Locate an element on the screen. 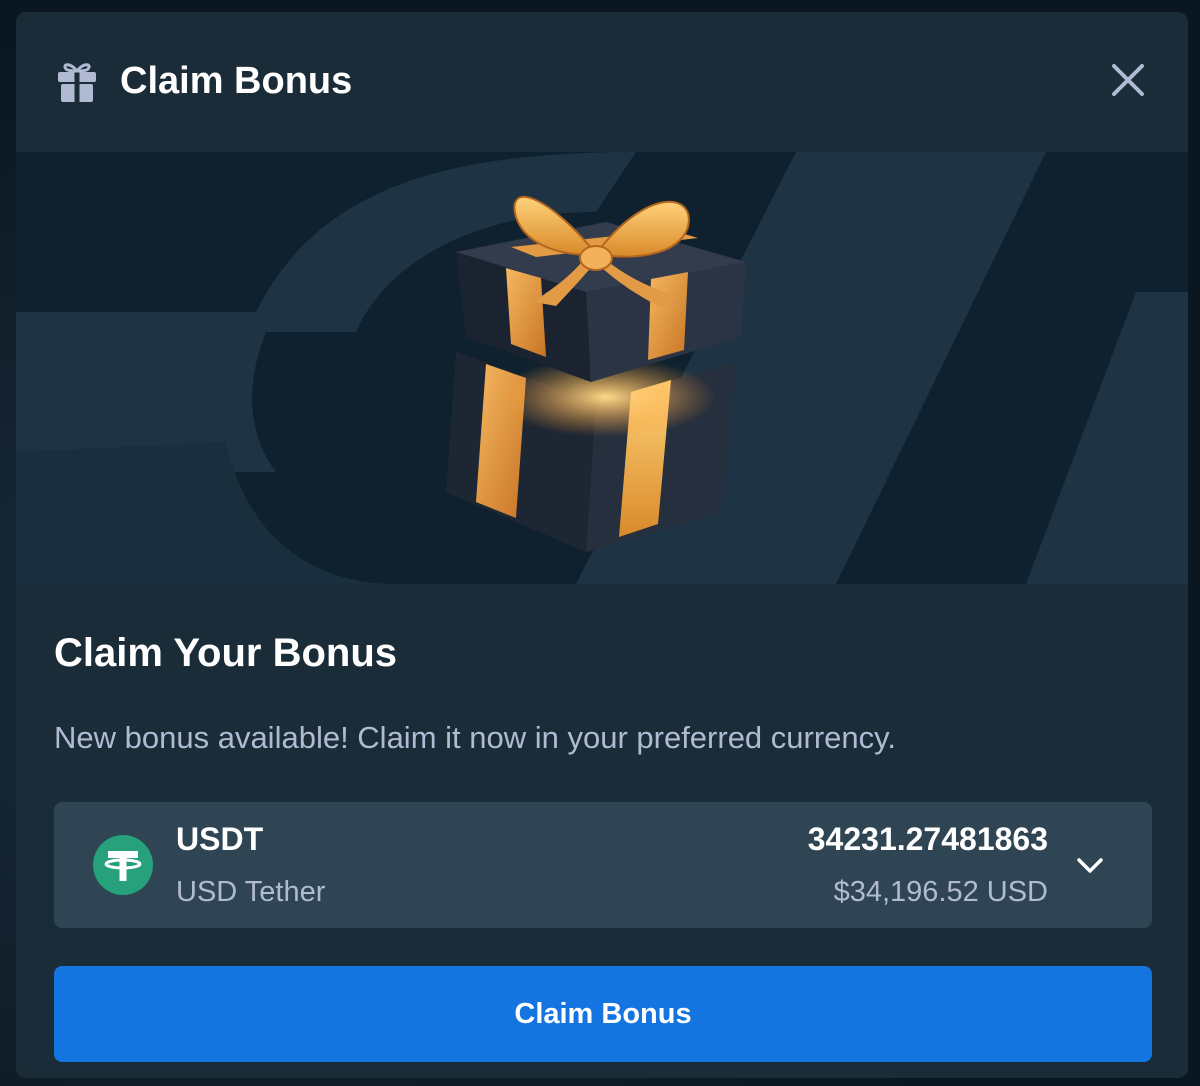  chevron-down-icon is located at coordinates (1090, 865).